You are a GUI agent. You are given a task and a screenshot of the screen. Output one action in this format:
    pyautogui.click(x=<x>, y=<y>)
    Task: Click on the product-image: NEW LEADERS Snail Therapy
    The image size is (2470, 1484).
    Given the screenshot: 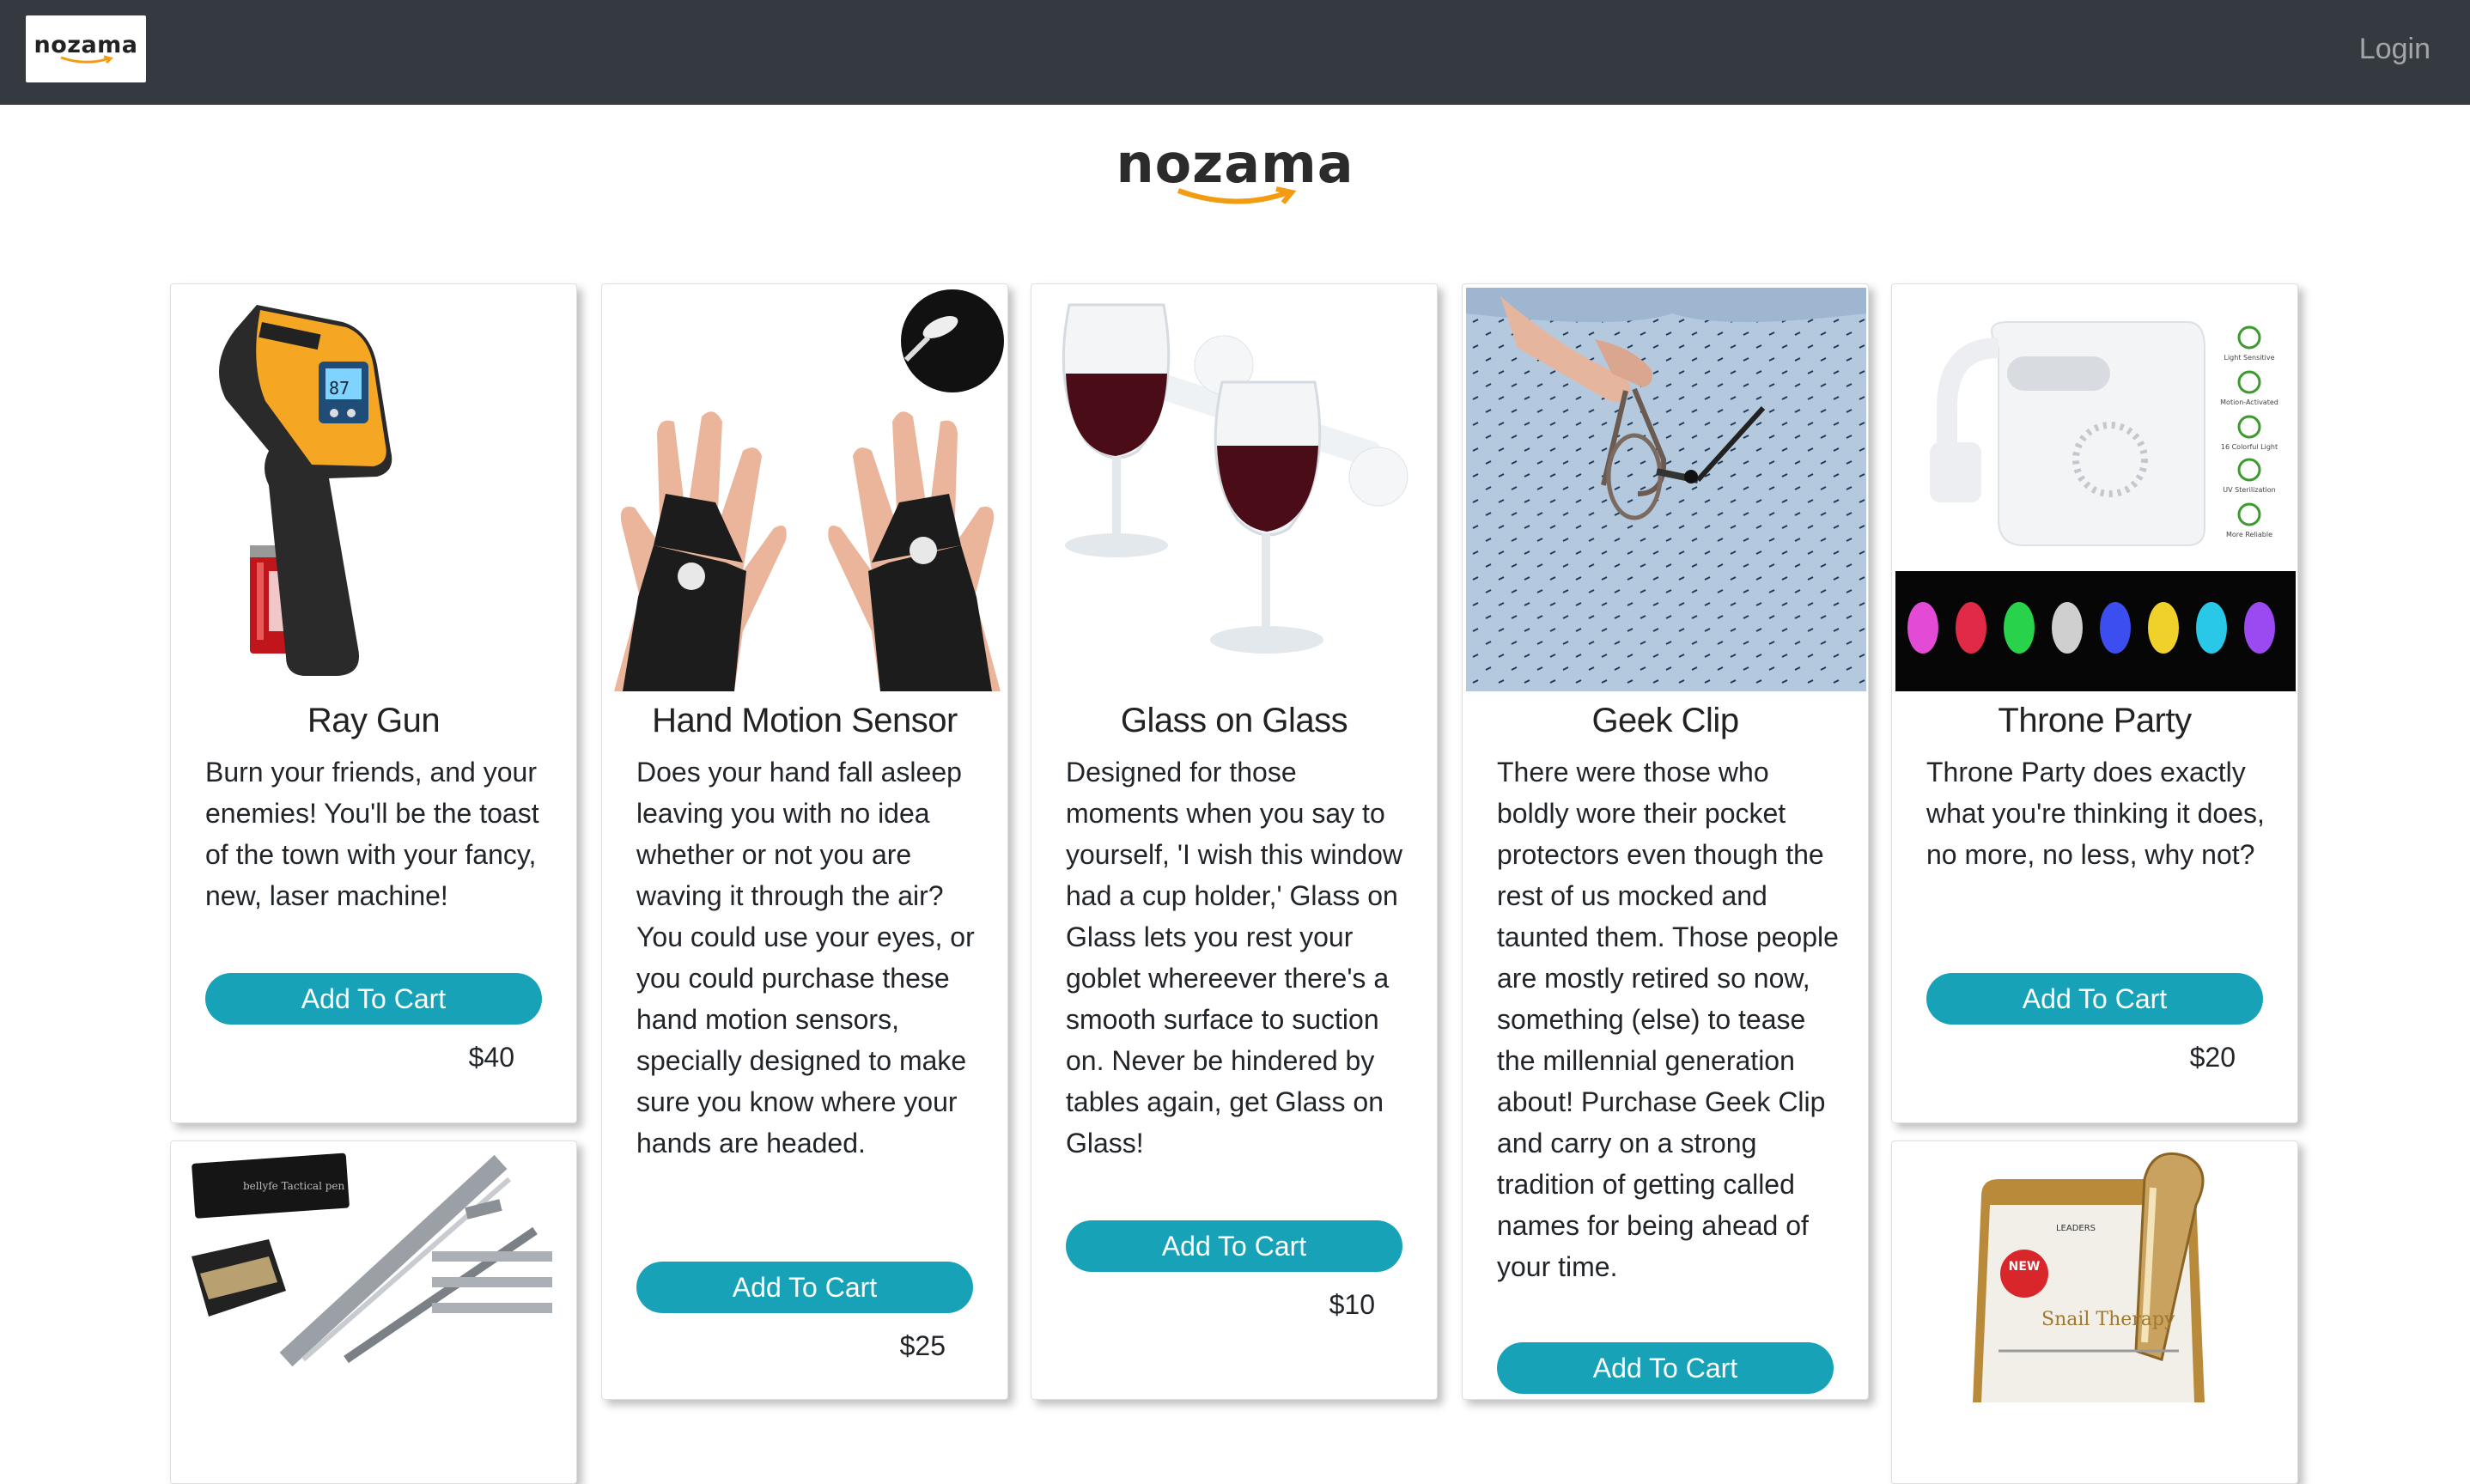 What is the action you would take?
    pyautogui.click(x=2095, y=1314)
    